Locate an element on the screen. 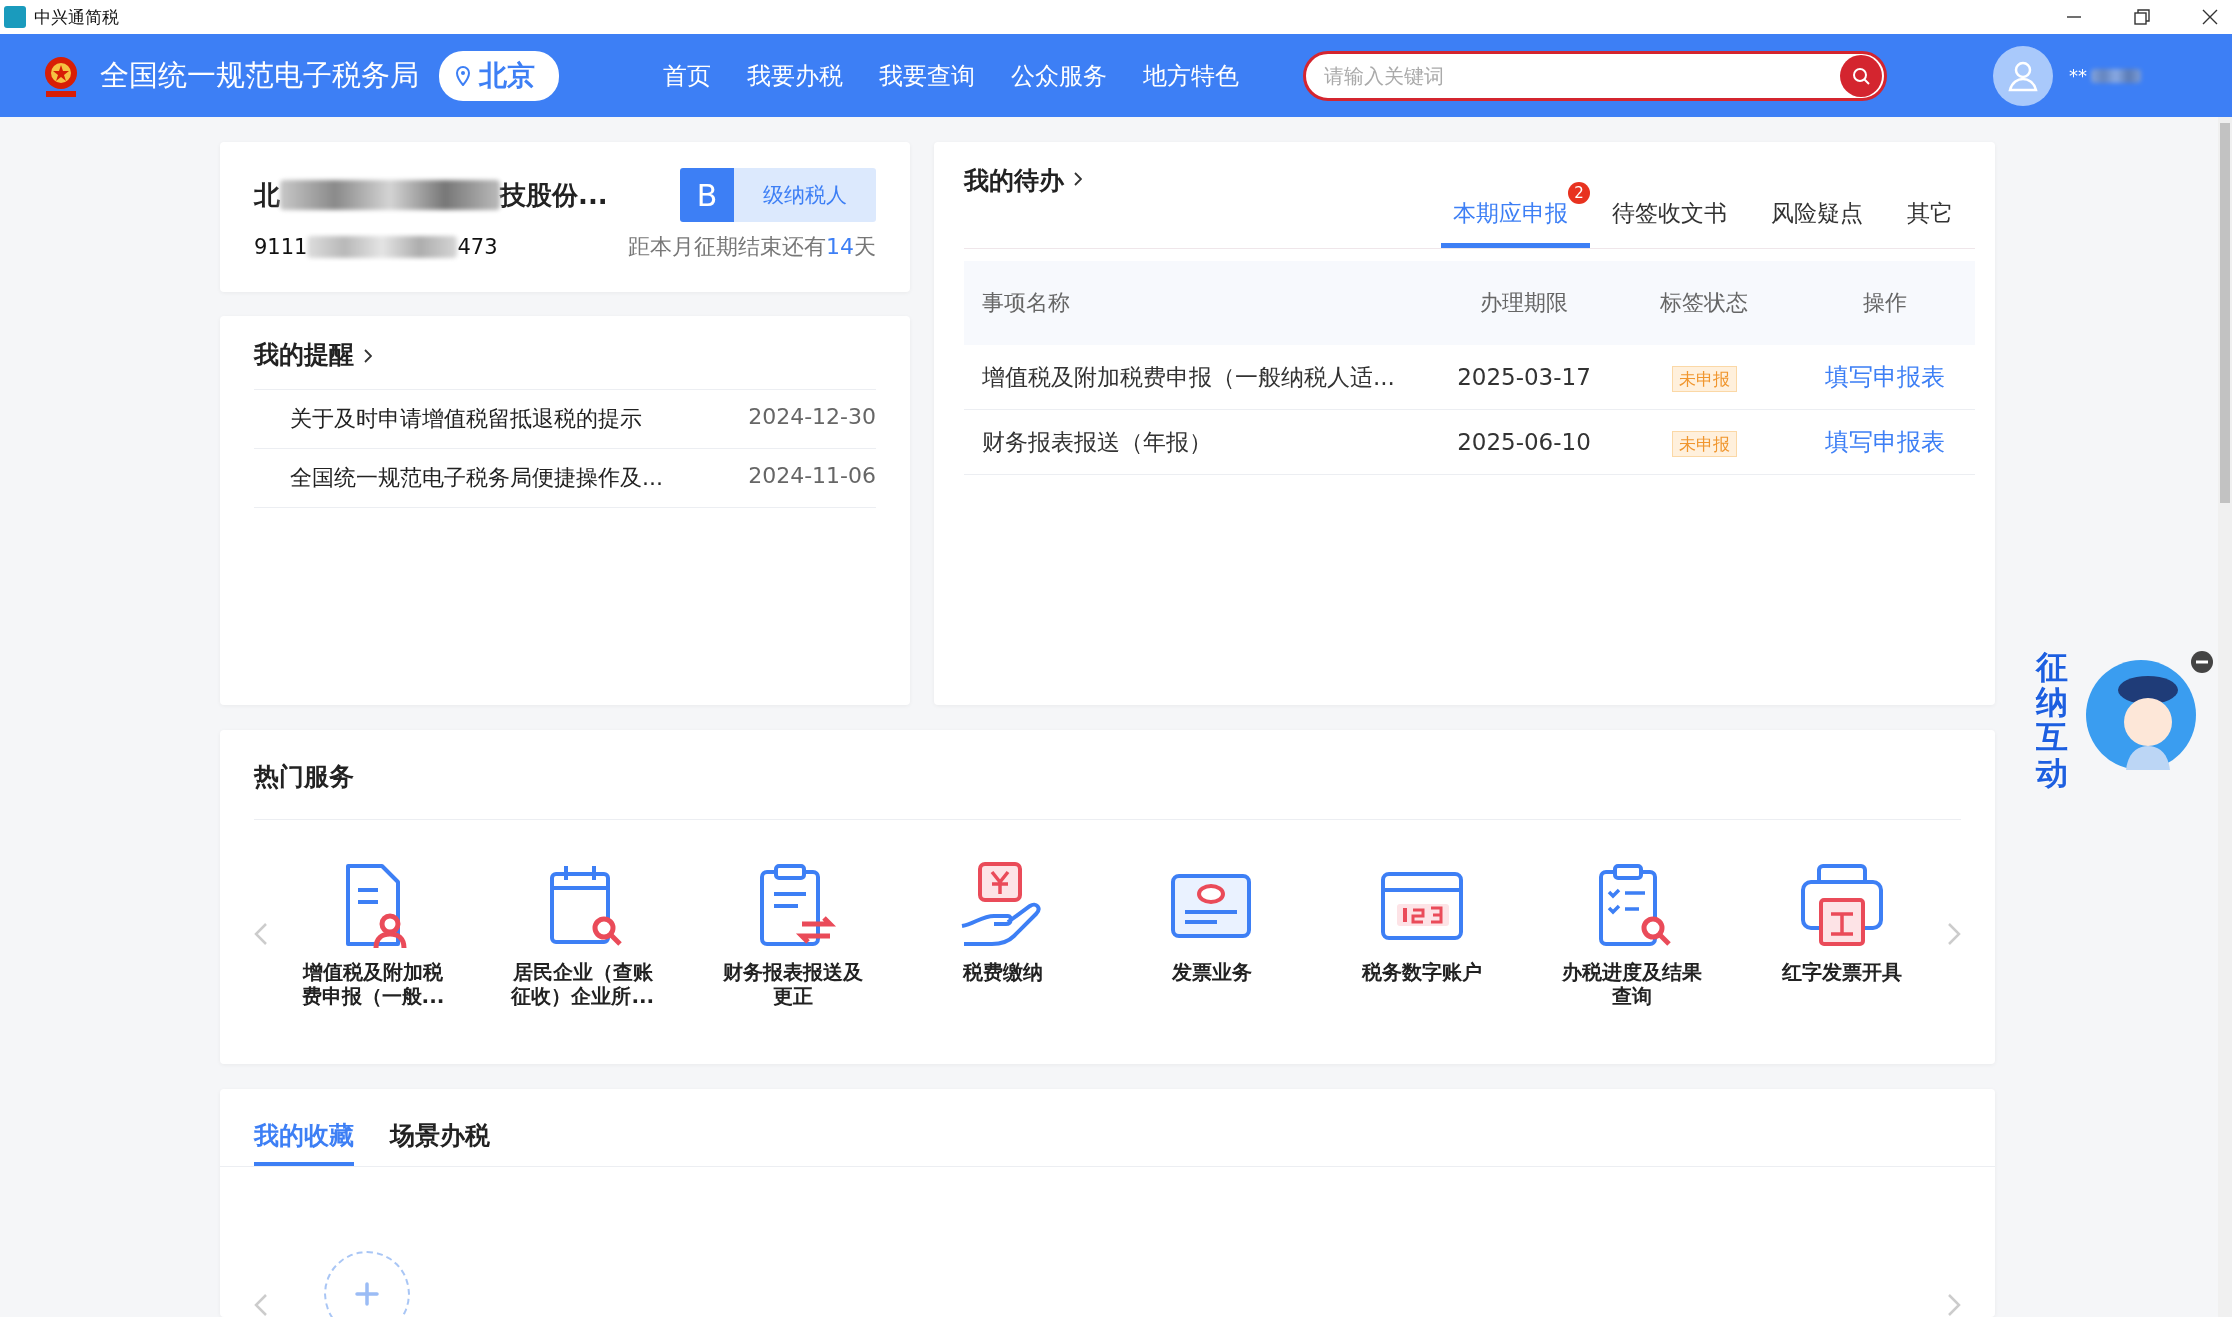 This screenshot has height=1317, width=2232. window-title: 中兴通简税 is located at coordinates (76, 17).